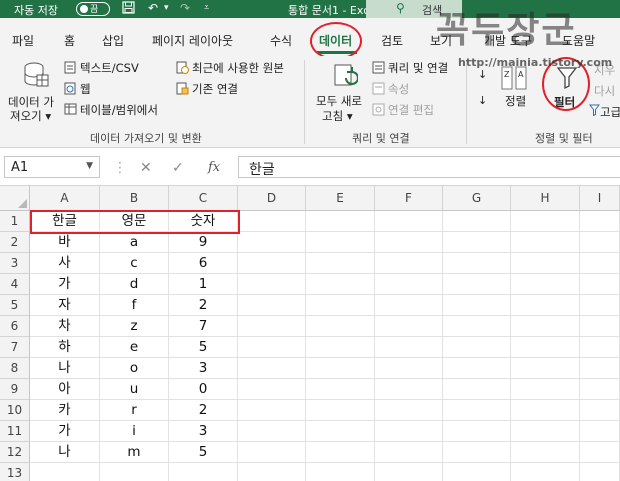 The height and width of the screenshot is (481, 620). I want to click on autosave-toggle: 끔, so click(93, 9).